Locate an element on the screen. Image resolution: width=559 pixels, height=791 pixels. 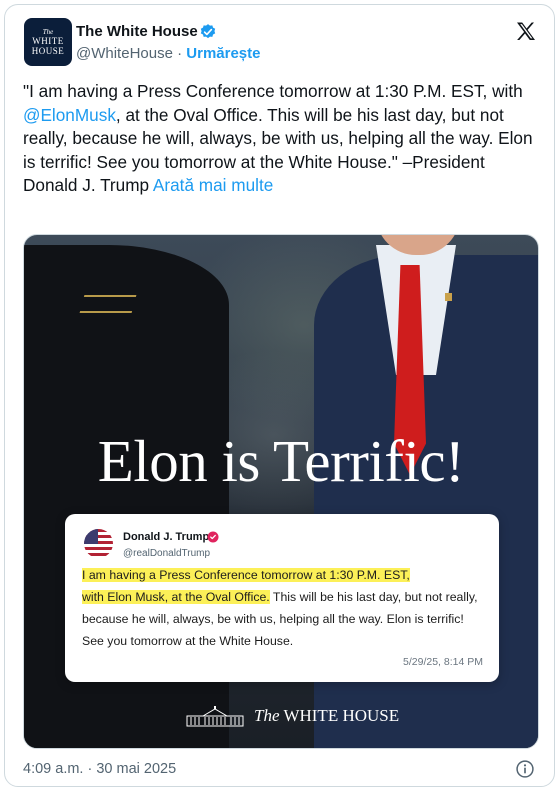
avatar-text-house: HOUSE is located at coordinates (48, 50).